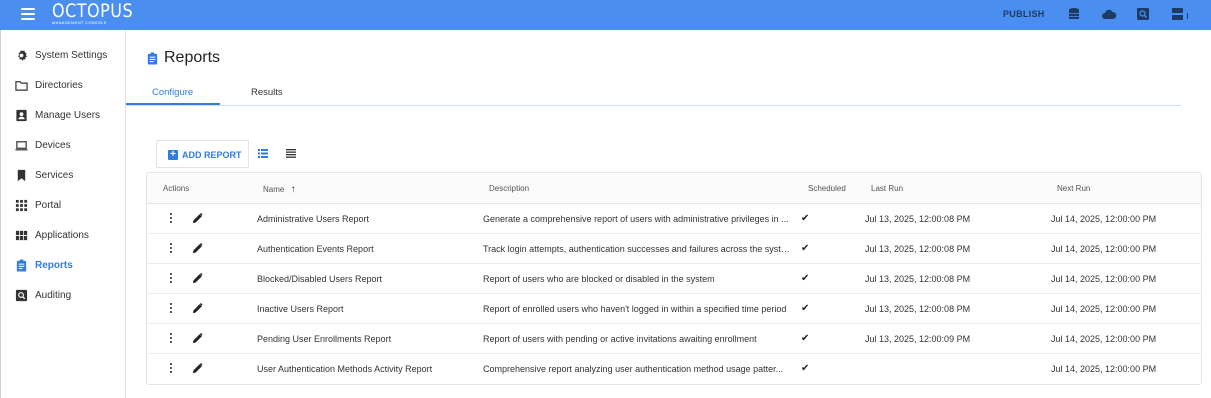 The image size is (1211, 398). What do you see at coordinates (21, 175) in the screenshot?
I see `bookmark-icon` at bounding box center [21, 175].